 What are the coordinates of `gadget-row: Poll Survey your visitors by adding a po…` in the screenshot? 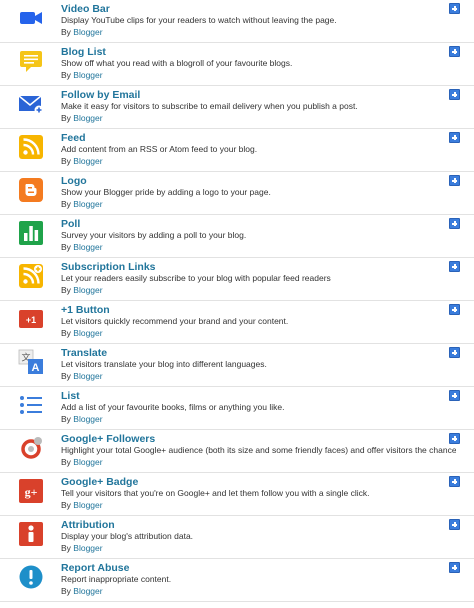 It's located at (237, 236).